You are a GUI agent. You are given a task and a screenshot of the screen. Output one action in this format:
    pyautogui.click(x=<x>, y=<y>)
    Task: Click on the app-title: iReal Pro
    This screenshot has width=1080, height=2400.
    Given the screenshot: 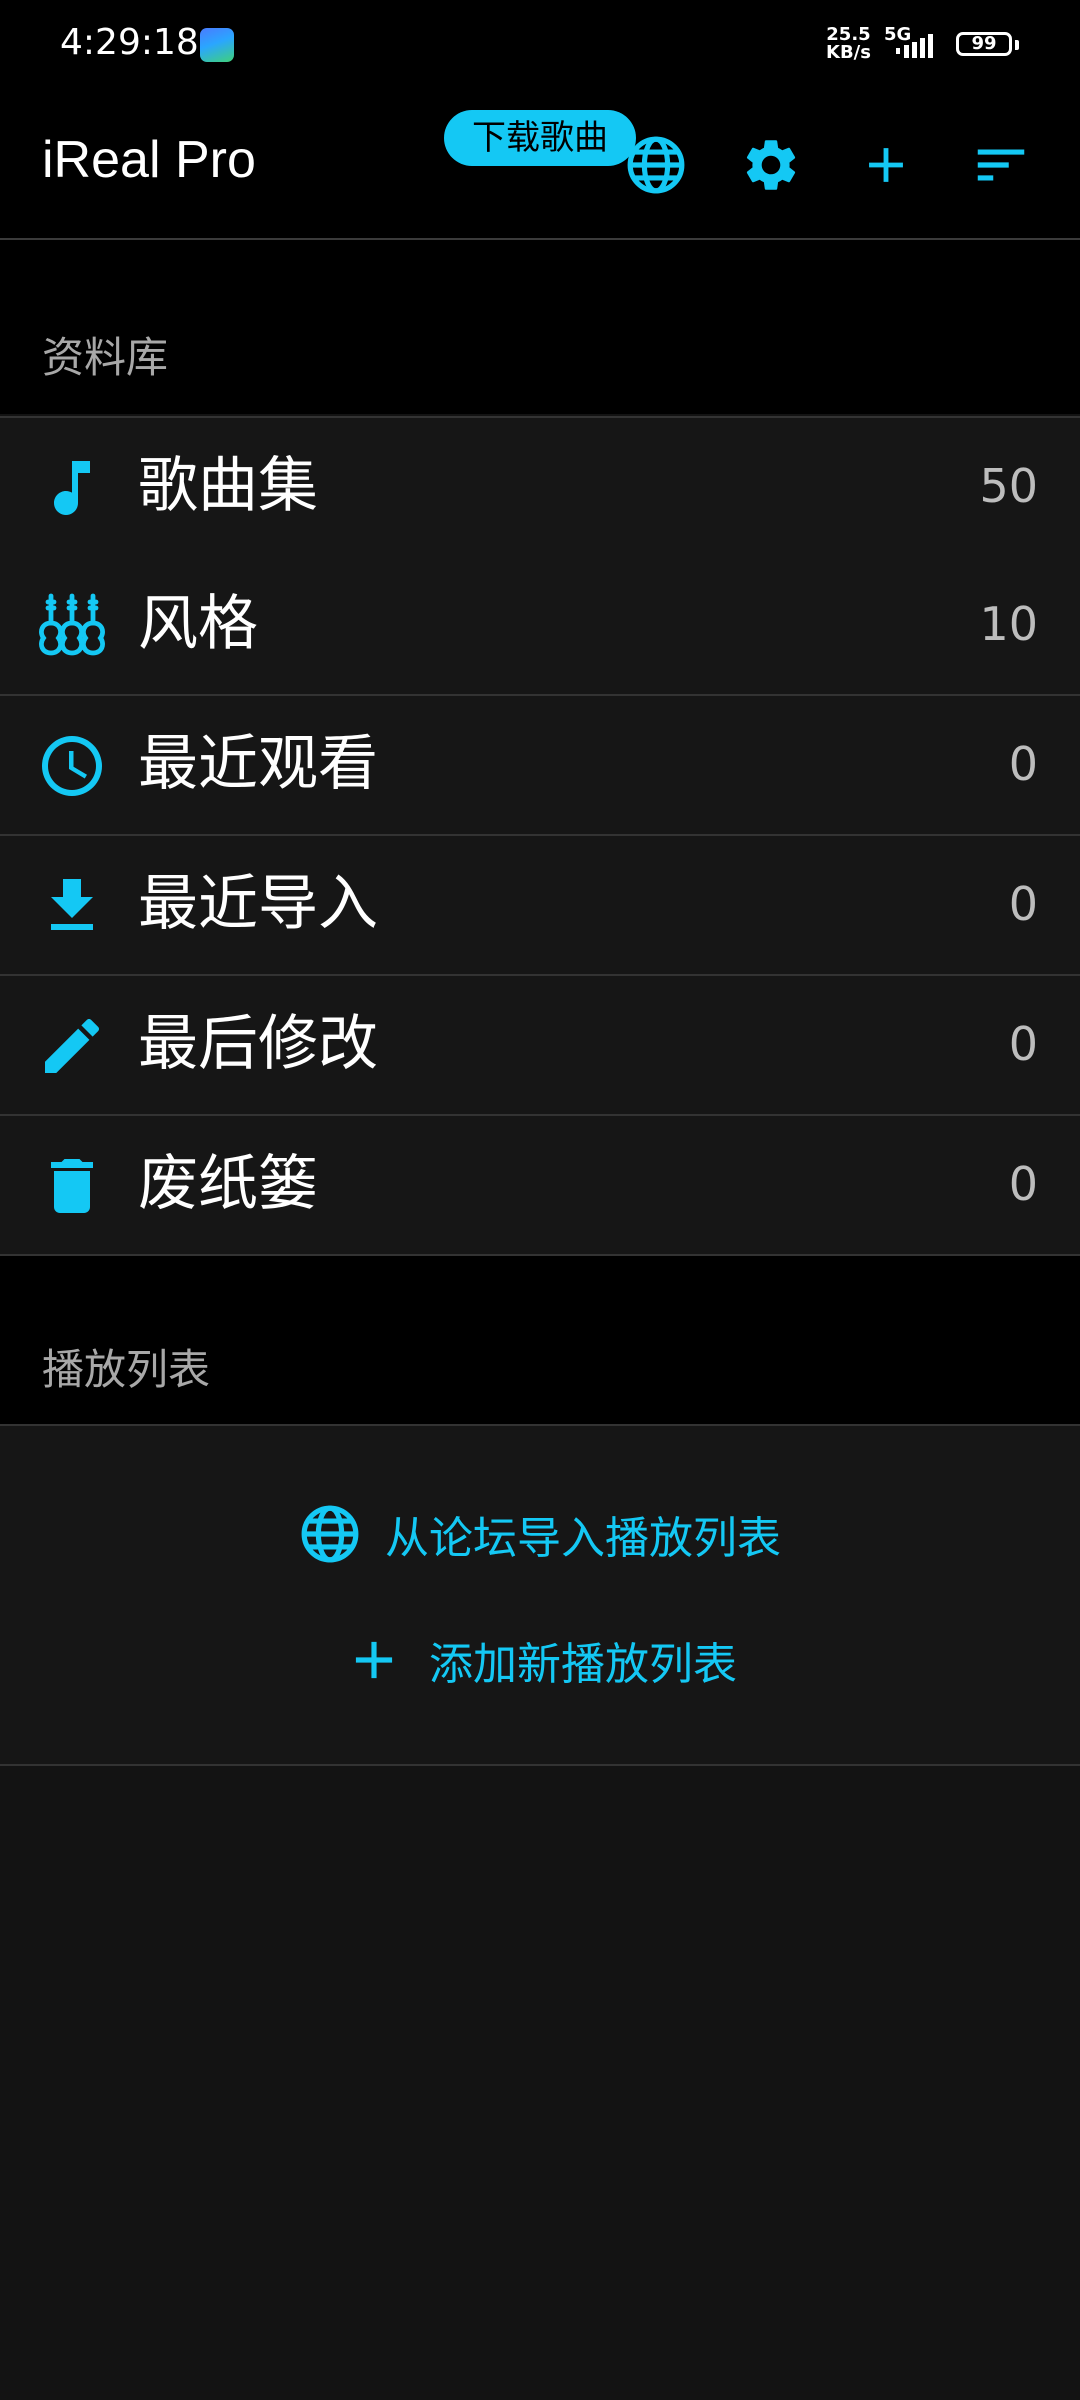 What is the action you would take?
    pyautogui.click(x=149, y=160)
    